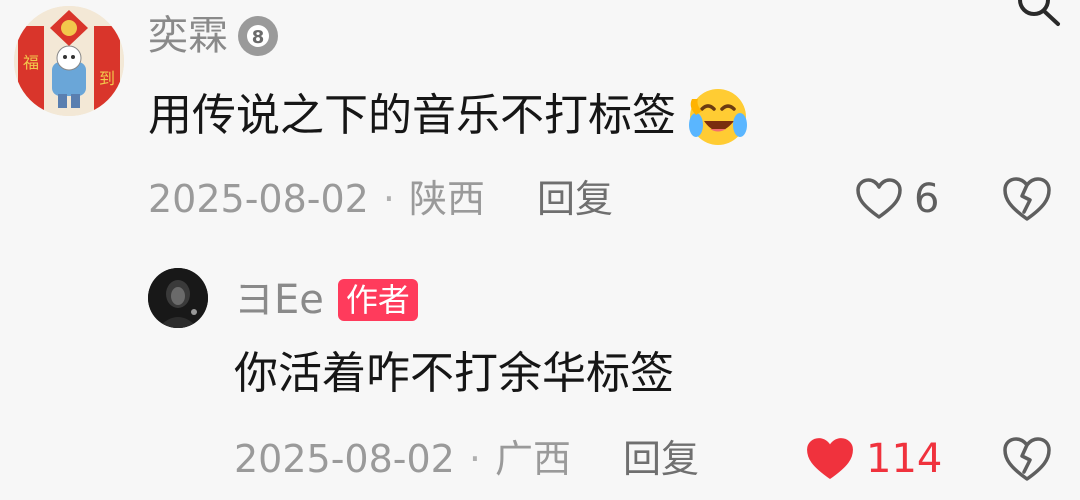 This screenshot has height=500, width=1080. I want to click on username: 奕霖 8, so click(215, 36).